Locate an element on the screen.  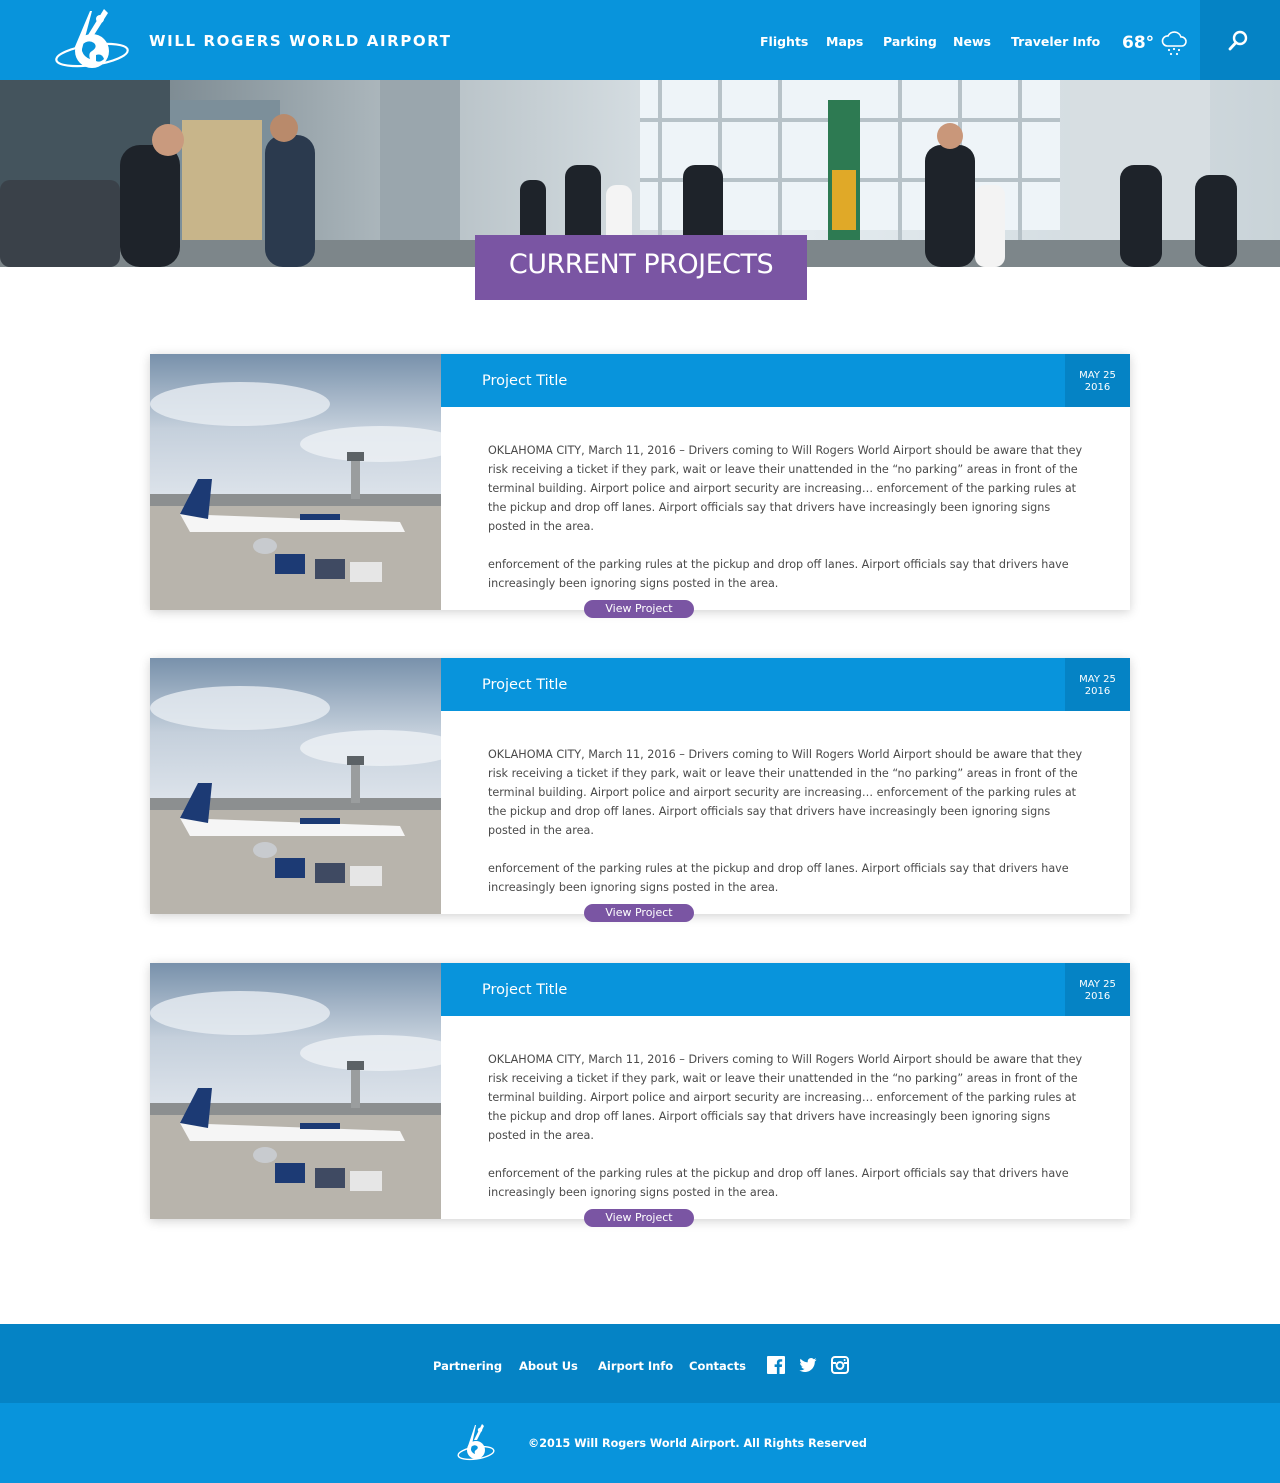
hero-title-box: CURRENT PROJECTS is located at coordinates (641, 267).